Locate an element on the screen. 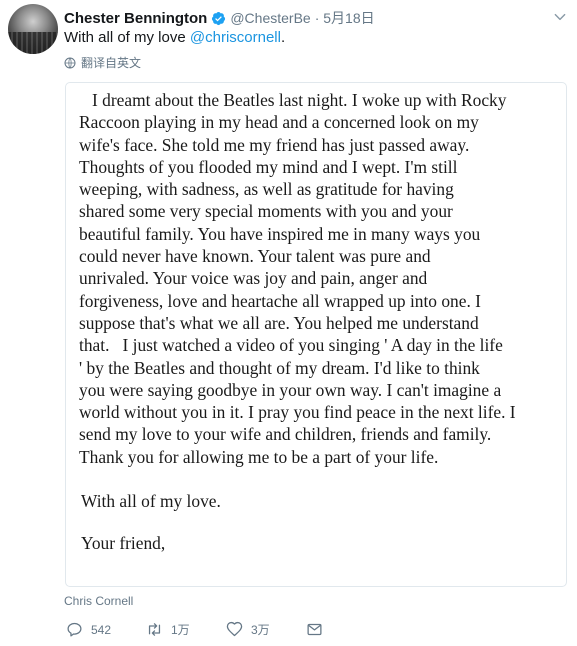 This screenshot has height=646, width=577. translate-link: 翻译自英文 is located at coordinates (102, 62).